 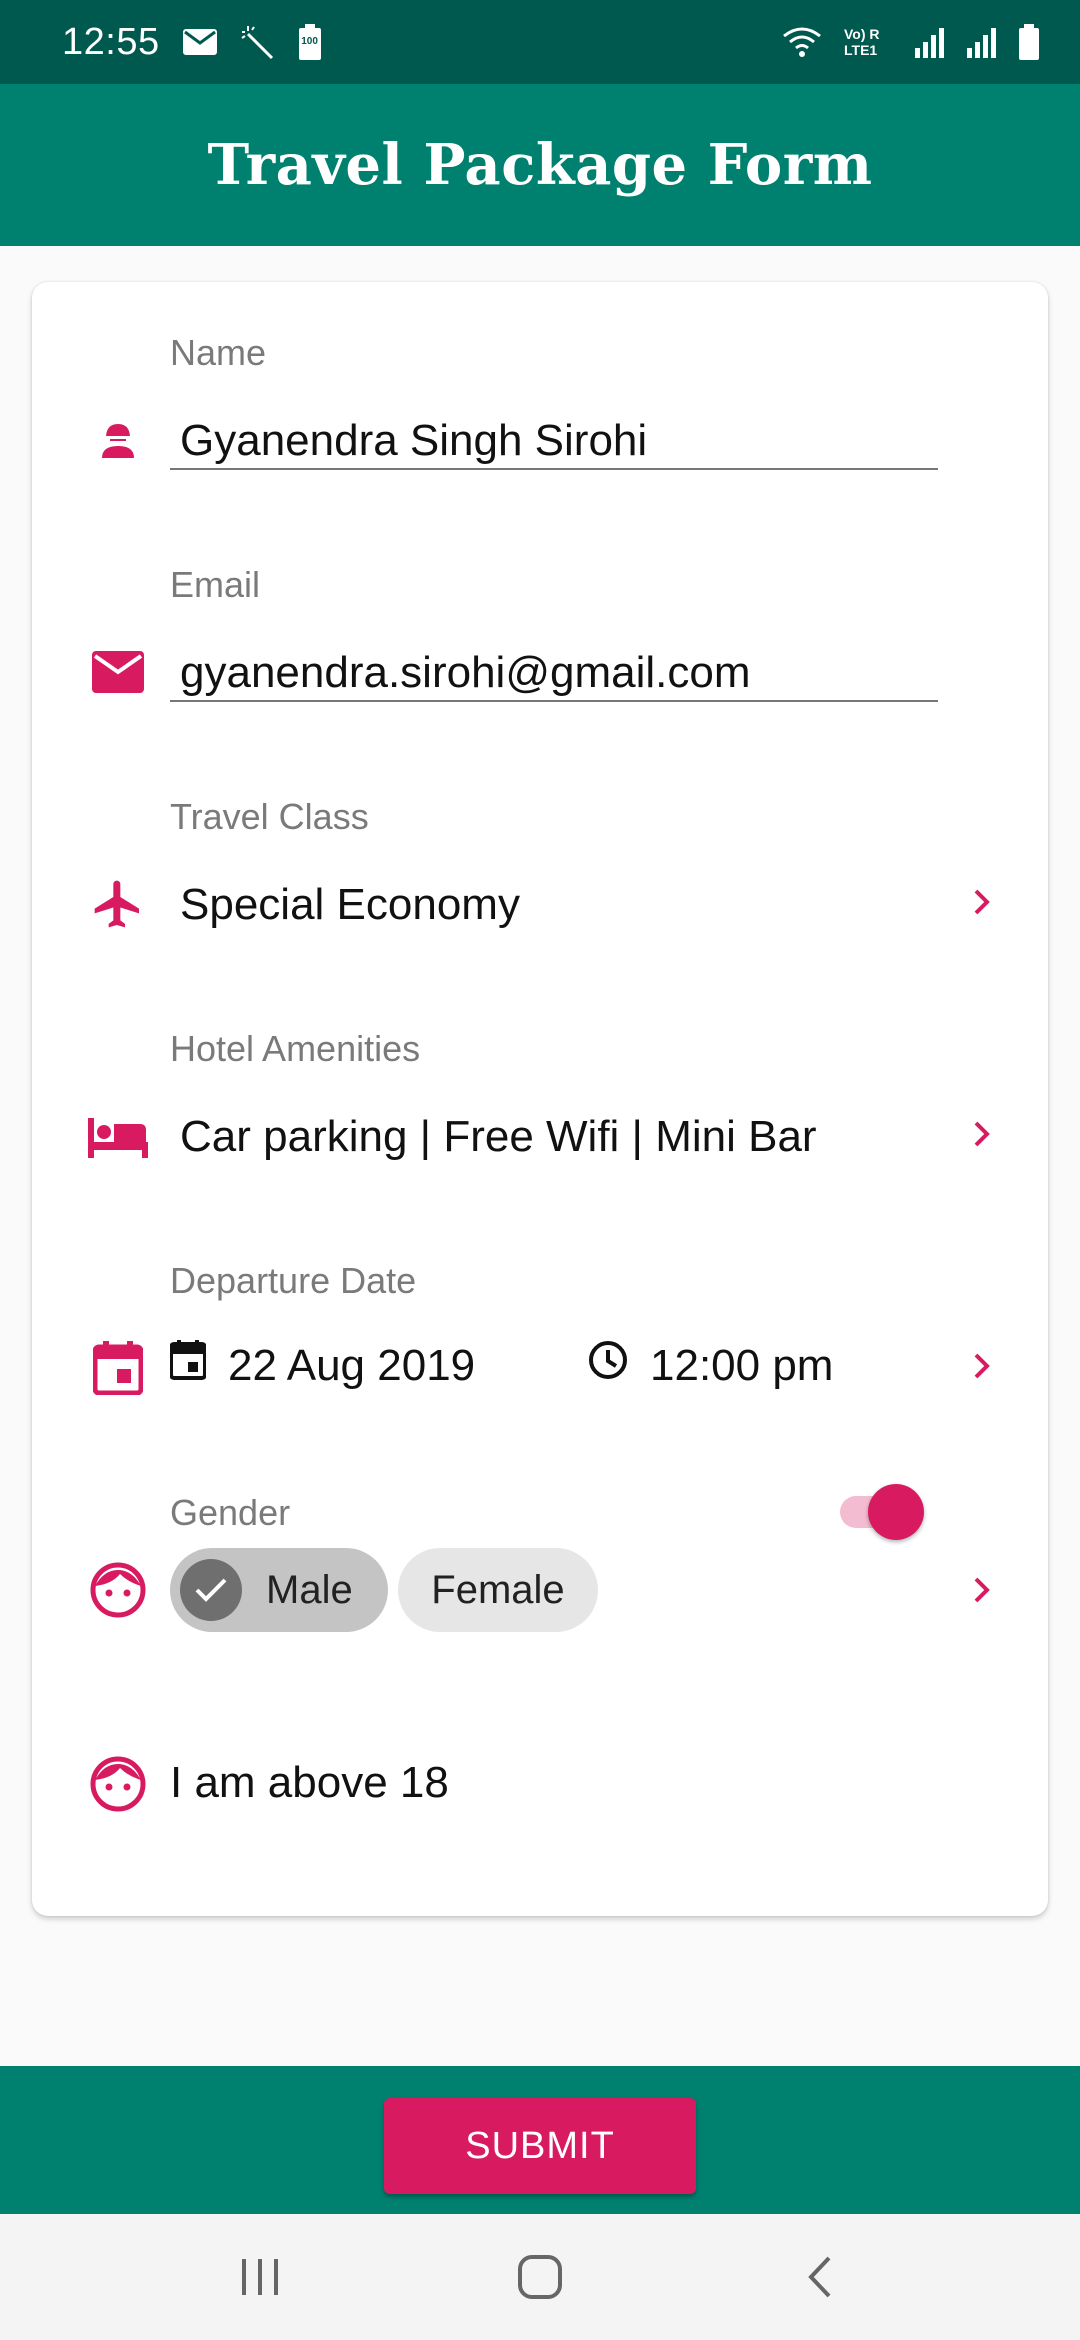 What do you see at coordinates (211, 1590) in the screenshot?
I see `check-icon` at bounding box center [211, 1590].